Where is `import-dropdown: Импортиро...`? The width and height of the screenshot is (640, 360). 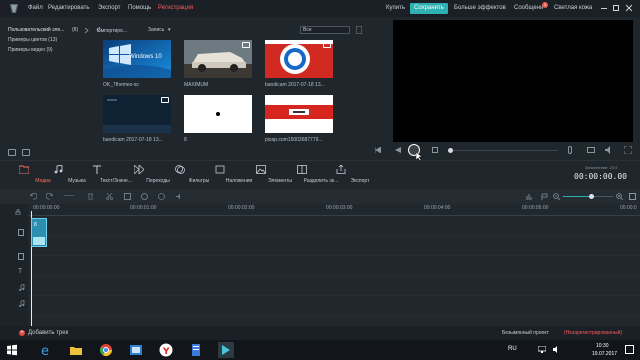 import-dropdown: Импортиро... is located at coordinates (112, 31).